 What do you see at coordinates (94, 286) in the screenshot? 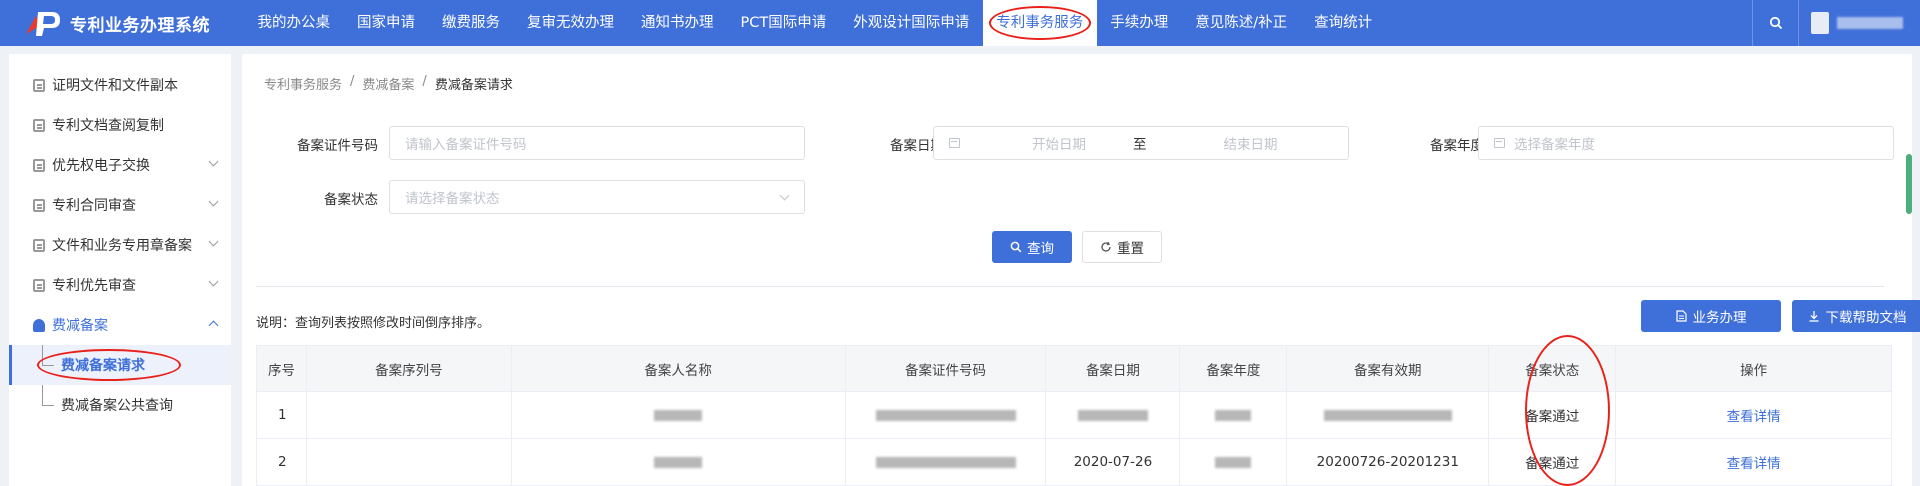
I see `sidebar-item-label: 专利优先审查` at bounding box center [94, 286].